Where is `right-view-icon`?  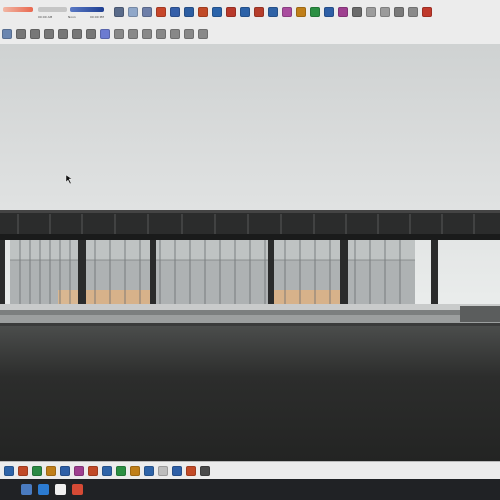
right-view-icon is located at coordinates (63, 34).